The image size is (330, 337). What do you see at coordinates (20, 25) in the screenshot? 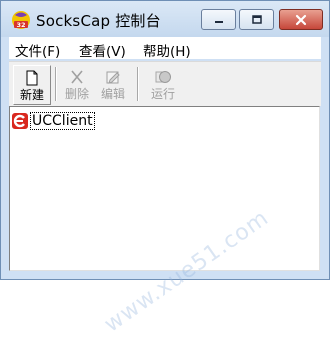
I see `svg-text: 32` at bounding box center [20, 25].